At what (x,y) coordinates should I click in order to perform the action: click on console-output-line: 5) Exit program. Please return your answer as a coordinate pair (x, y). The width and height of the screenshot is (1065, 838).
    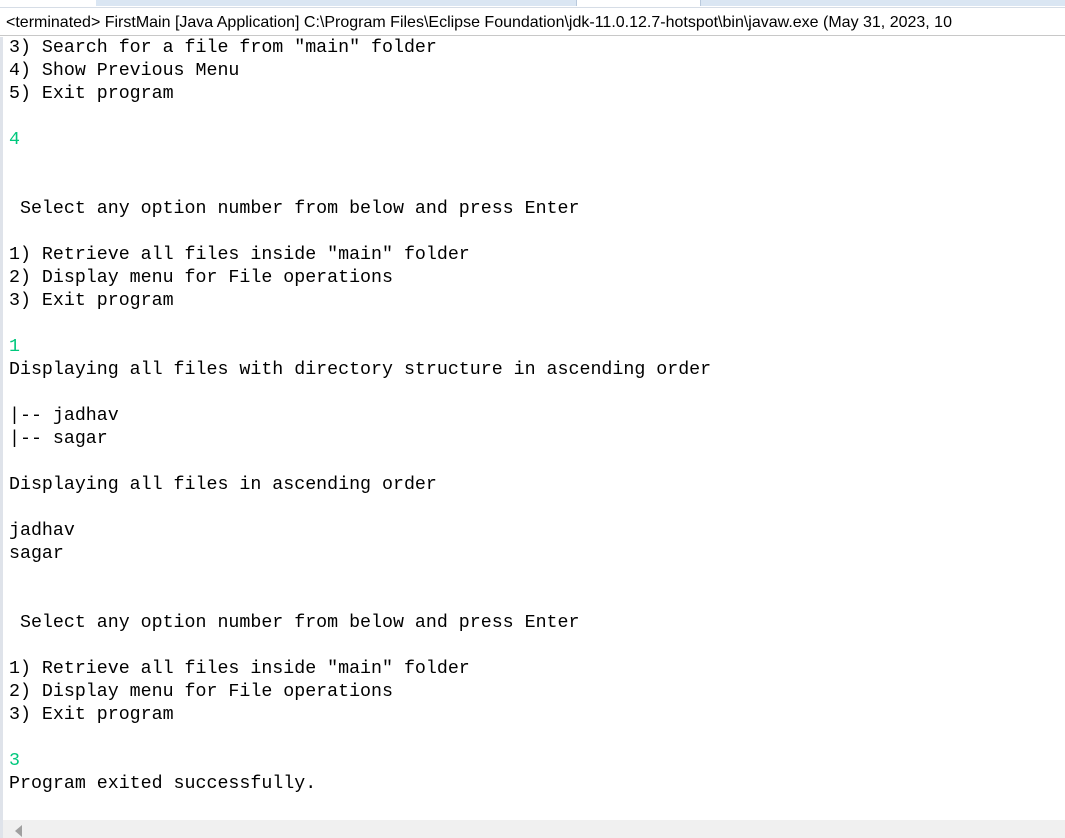
    Looking at the image, I should click on (91, 94).